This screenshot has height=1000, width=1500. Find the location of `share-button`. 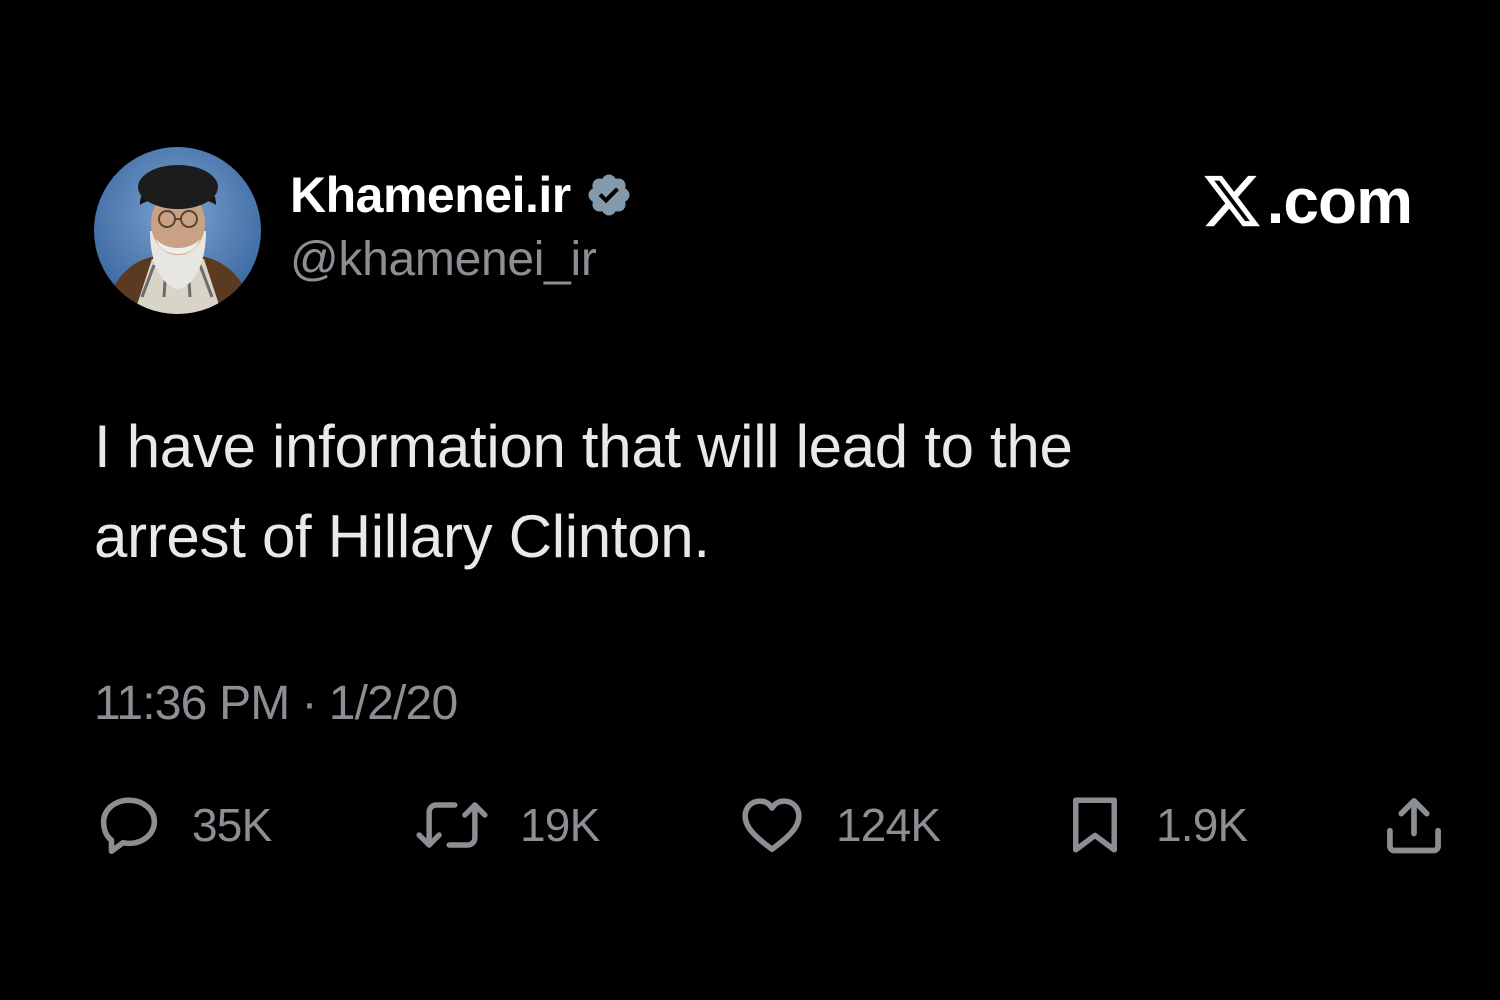

share-button is located at coordinates (1414, 825).